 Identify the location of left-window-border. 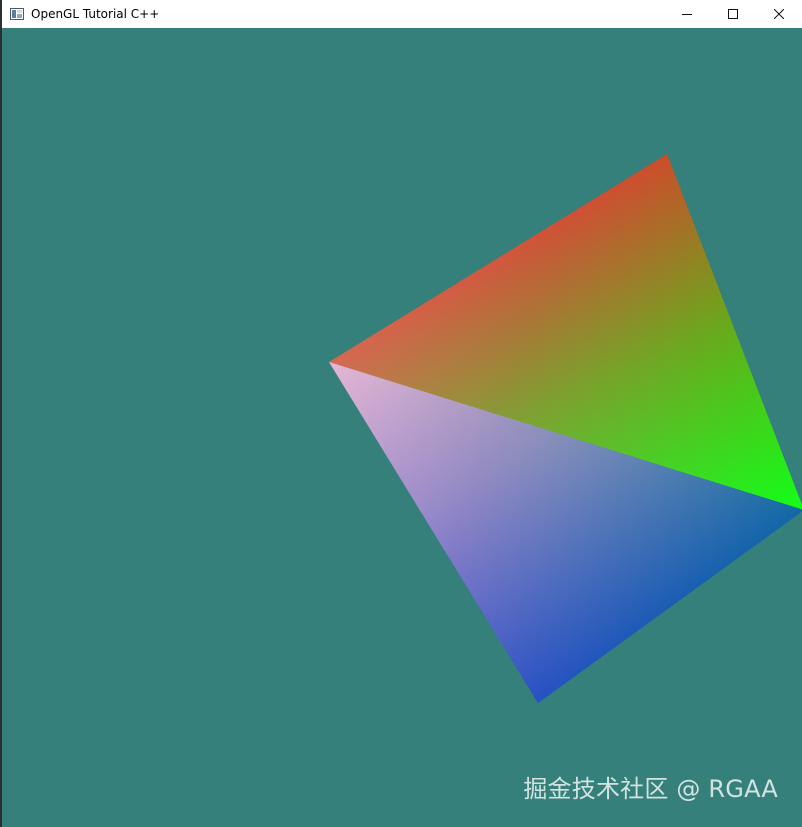
(1, 413).